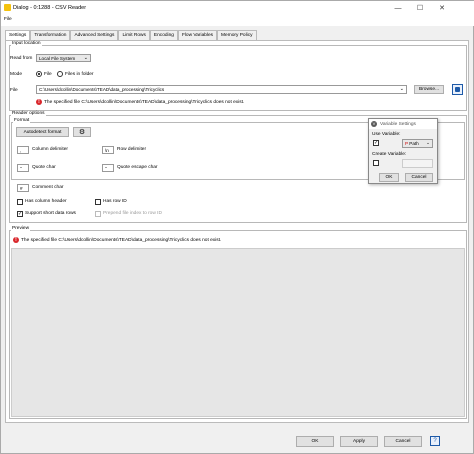 This screenshot has width=474, height=454. What do you see at coordinates (237, 8) in the screenshot?
I see `title-bar: Dialog - 0:1288 - CSV Reader — ☐ ✕` at bounding box center [237, 8].